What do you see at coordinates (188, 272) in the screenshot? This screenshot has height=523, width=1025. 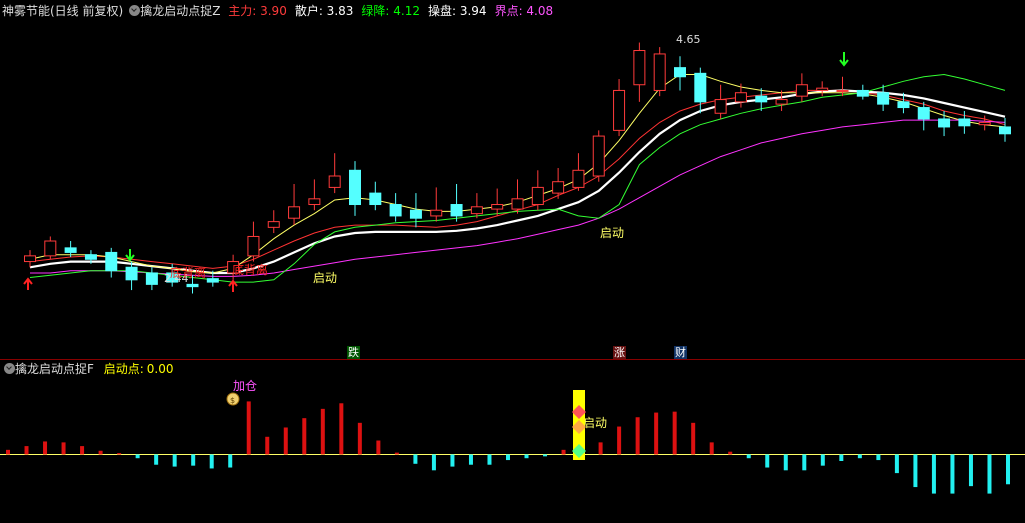 I see `bottom-divergence-label-1: 底背离` at bounding box center [188, 272].